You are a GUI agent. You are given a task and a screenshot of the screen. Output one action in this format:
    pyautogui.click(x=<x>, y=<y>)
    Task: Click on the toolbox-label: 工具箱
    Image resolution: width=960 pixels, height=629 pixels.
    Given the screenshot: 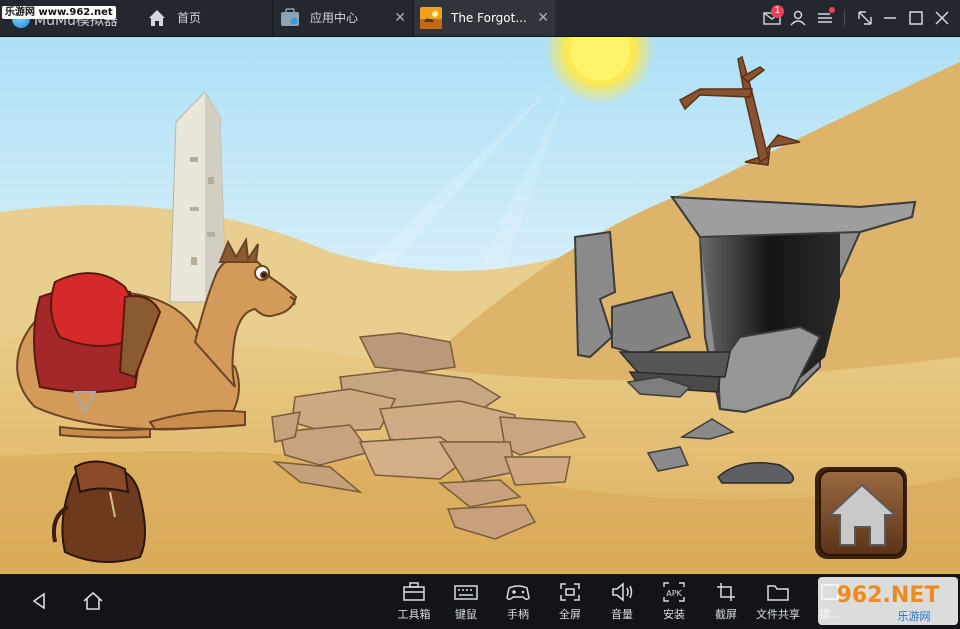 What is the action you would take?
    pyautogui.click(x=414, y=614)
    